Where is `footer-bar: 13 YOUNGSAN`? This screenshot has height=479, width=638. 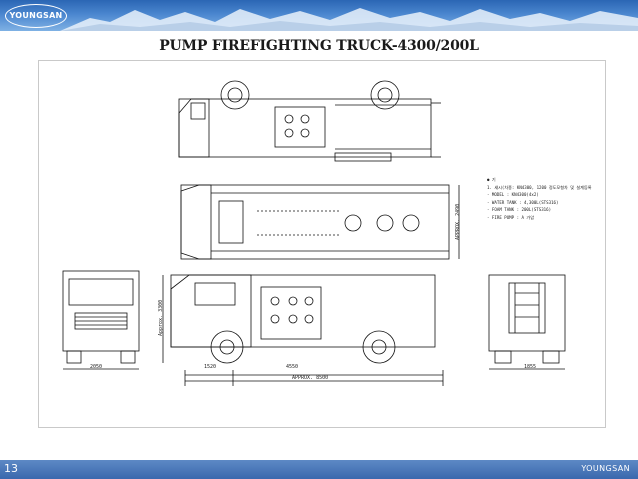 footer-bar: 13 YOUNGSAN is located at coordinates (319, 469).